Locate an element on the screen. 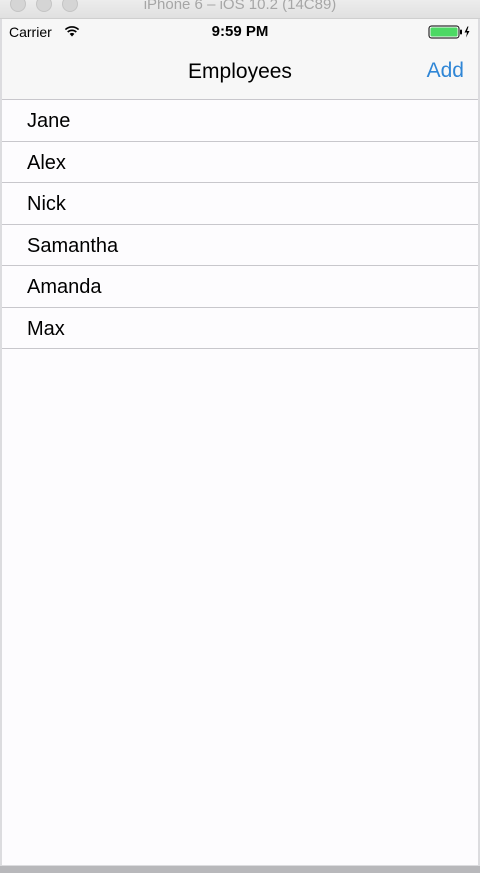 This screenshot has height=873, width=480. window-bottom-edge is located at coordinates (240, 869).